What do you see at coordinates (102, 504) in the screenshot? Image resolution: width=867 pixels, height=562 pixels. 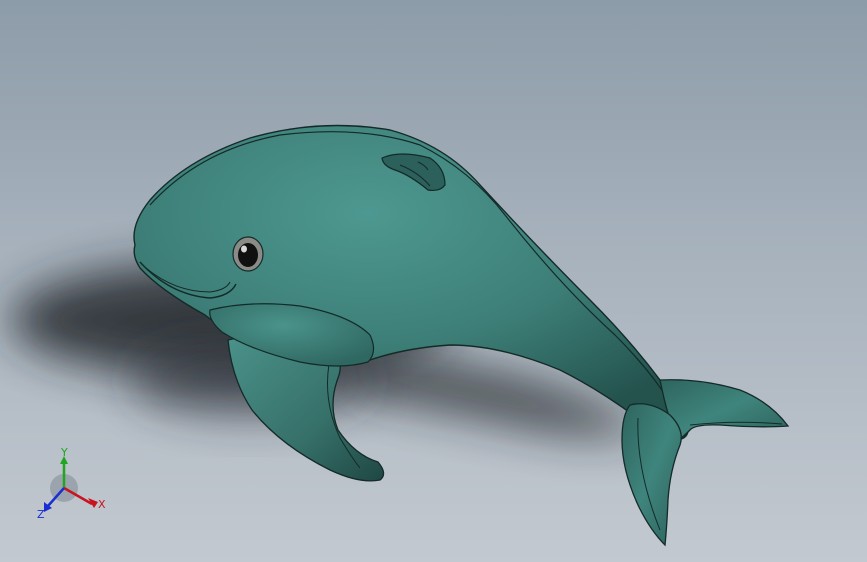 I see `x-axis-label: X` at bounding box center [102, 504].